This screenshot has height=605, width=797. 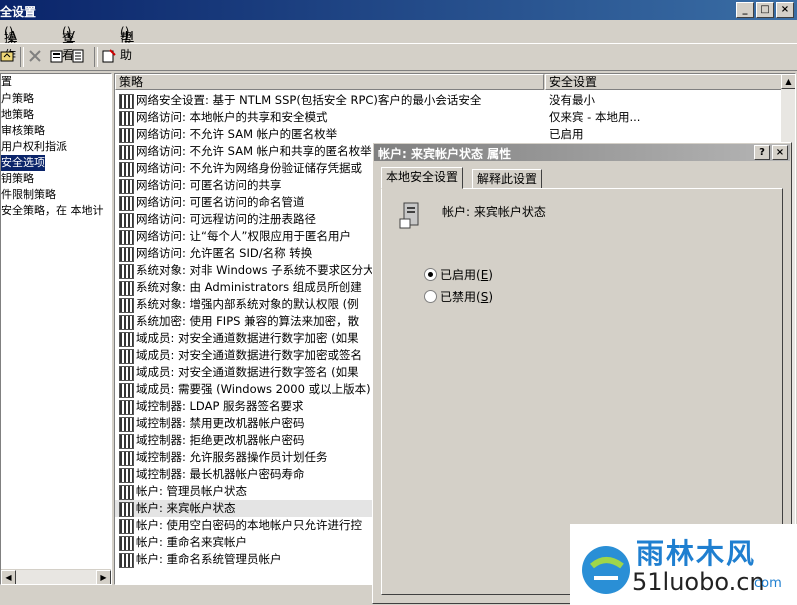 What do you see at coordinates (68, 43) in the screenshot?
I see `menu-view: 查看(V)` at bounding box center [68, 43].